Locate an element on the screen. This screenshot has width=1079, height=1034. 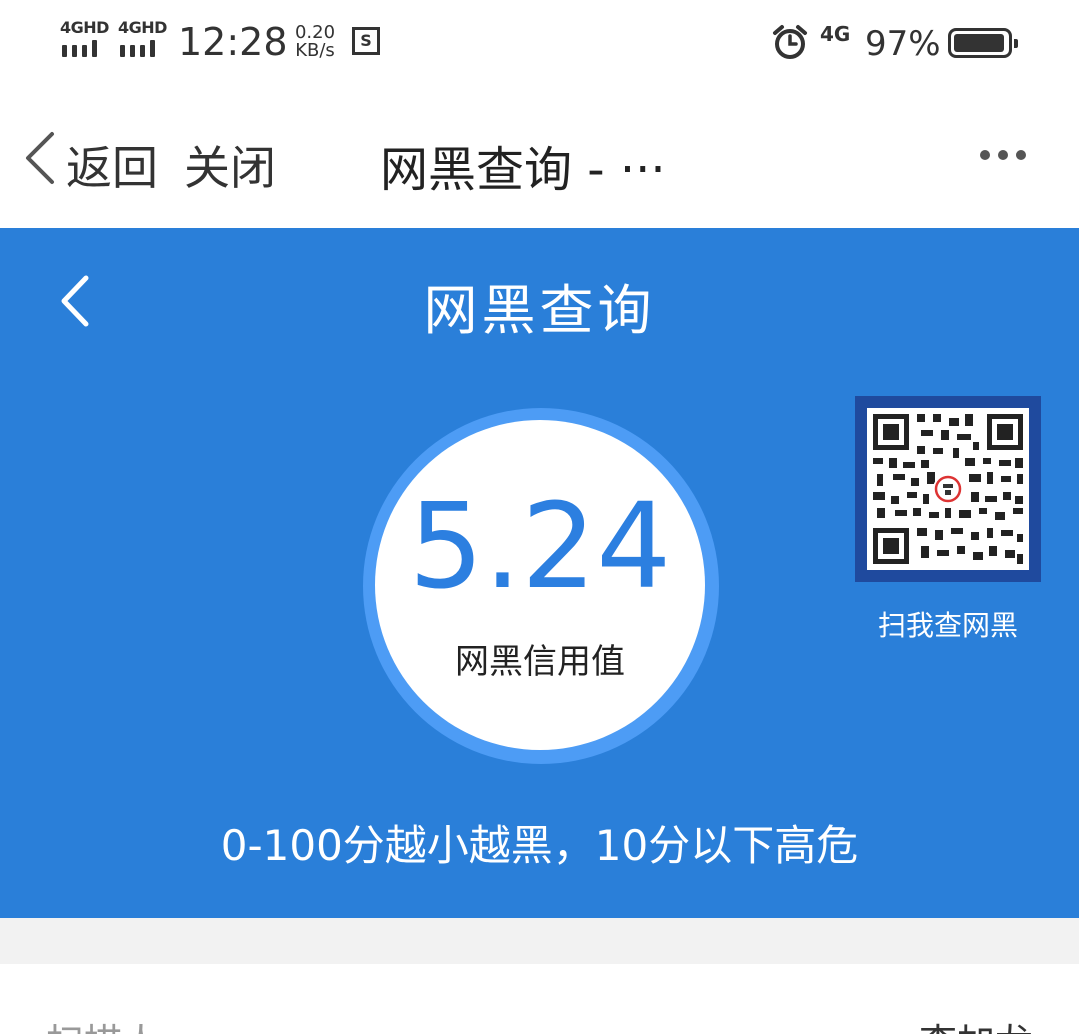
qr-code is located at coordinates (948, 489).